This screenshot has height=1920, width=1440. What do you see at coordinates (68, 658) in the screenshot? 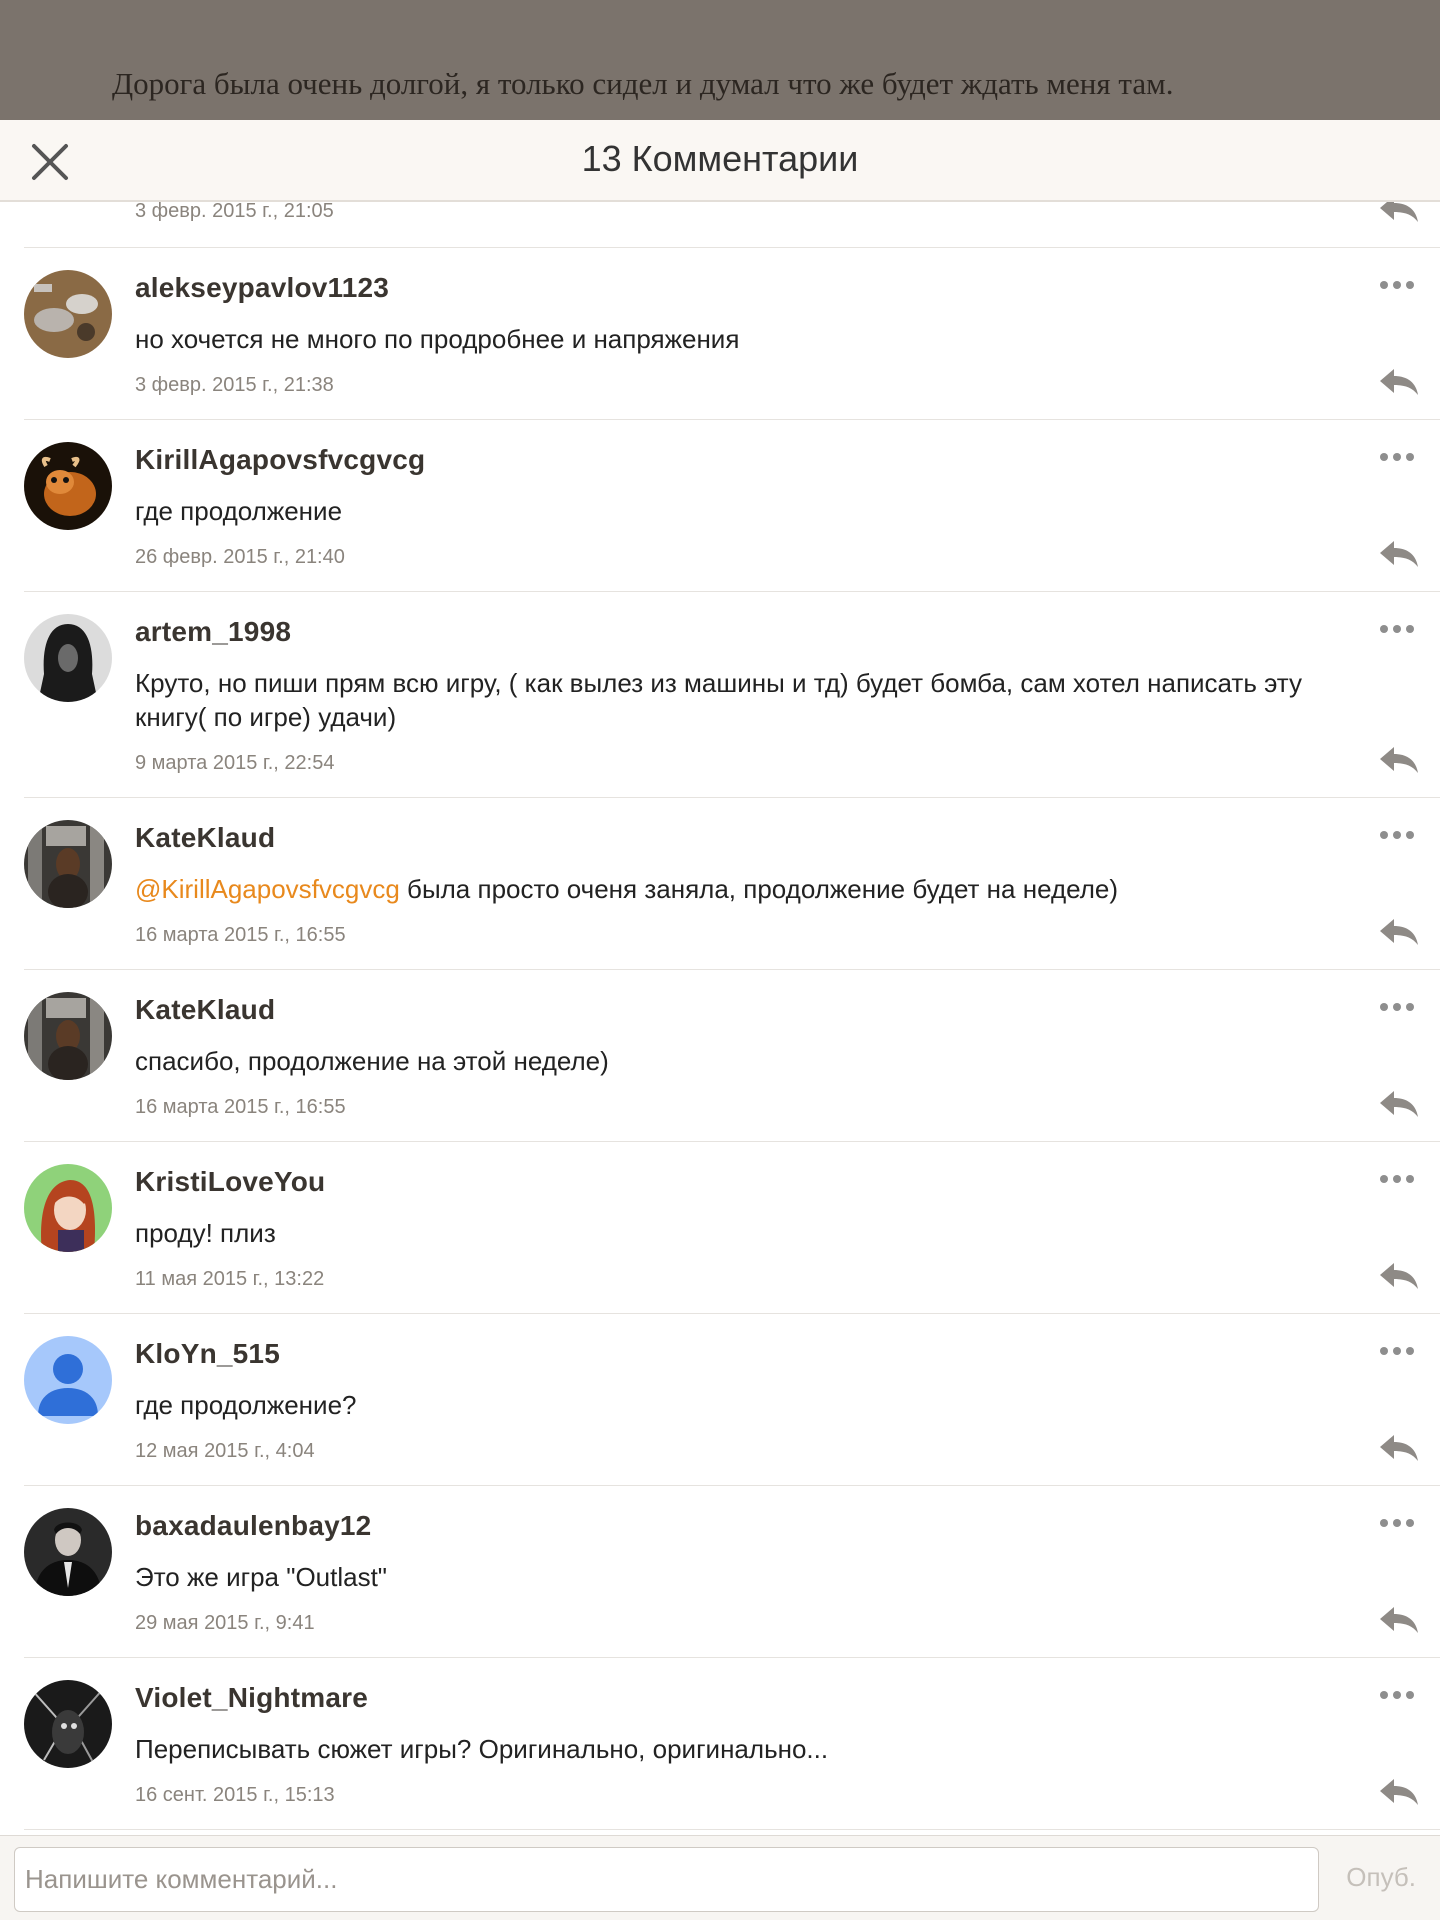
I see `hooded-figure-avatar` at bounding box center [68, 658].